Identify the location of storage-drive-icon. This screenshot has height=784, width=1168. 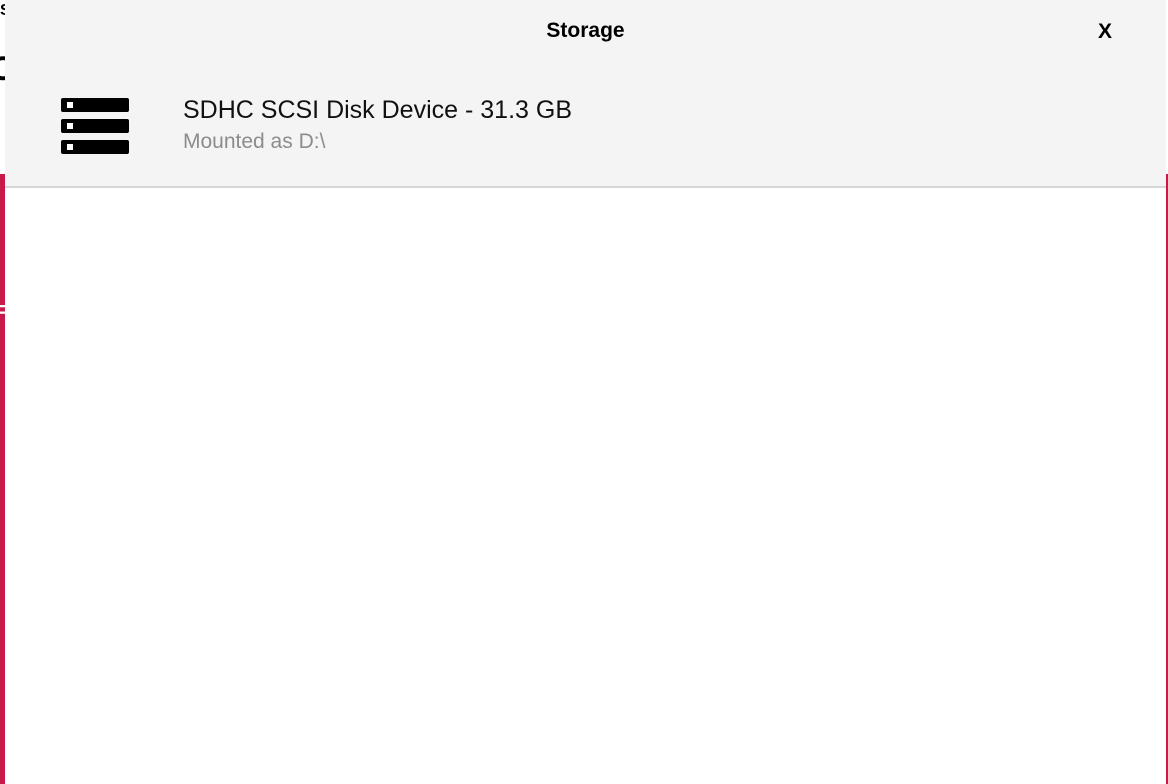
(95, 126).